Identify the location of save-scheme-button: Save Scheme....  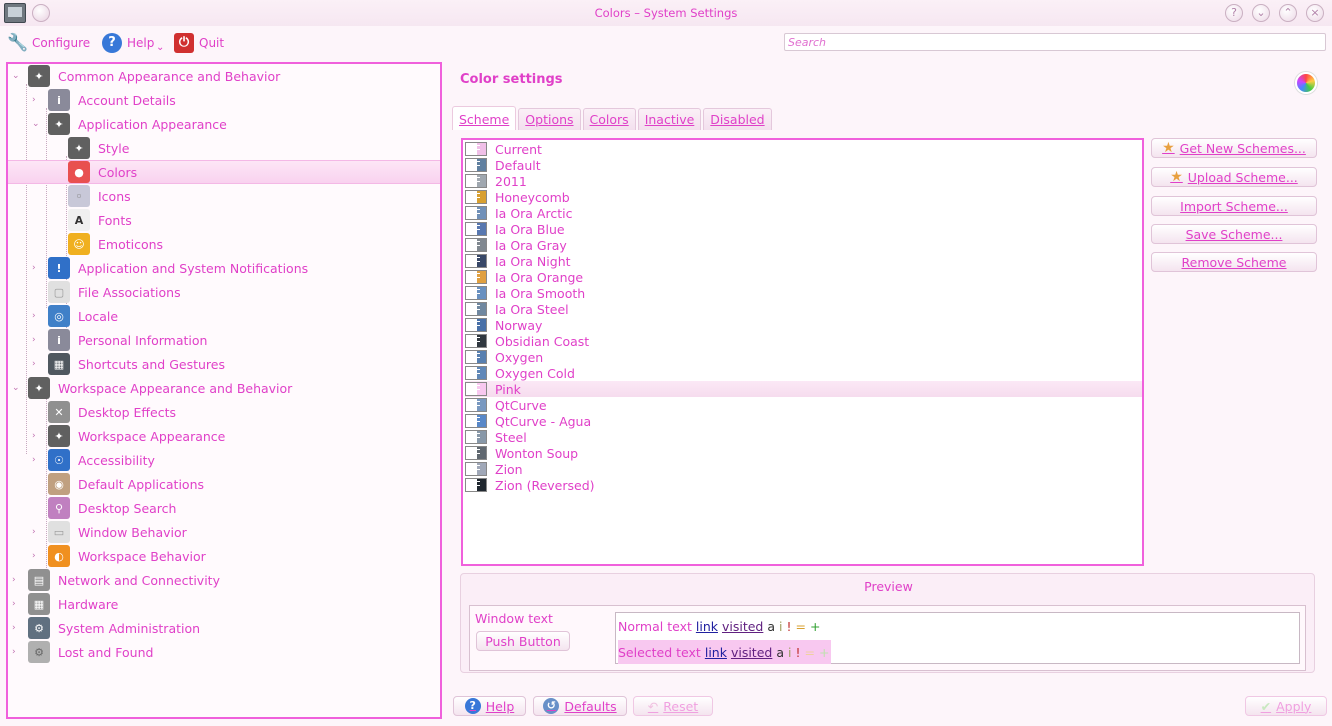
(1234, 234).